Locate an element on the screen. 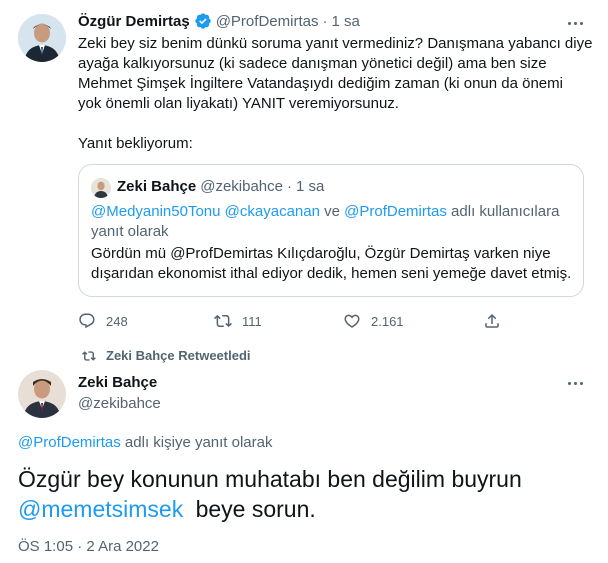  share-icon is located at coordinates (492, 320).